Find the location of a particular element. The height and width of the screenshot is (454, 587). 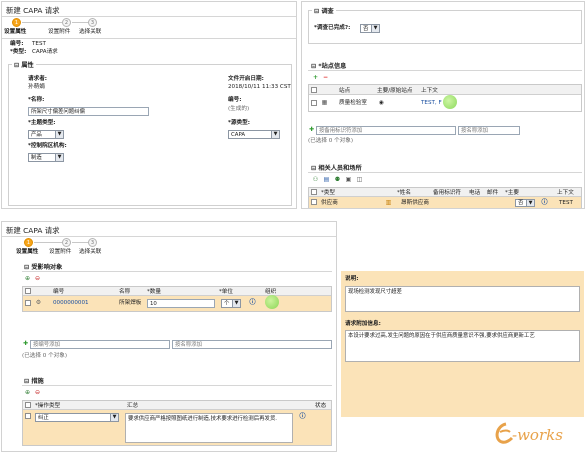

description-textarea: 现场检测发现尺寸超差 is located at coordinates (462, 299).